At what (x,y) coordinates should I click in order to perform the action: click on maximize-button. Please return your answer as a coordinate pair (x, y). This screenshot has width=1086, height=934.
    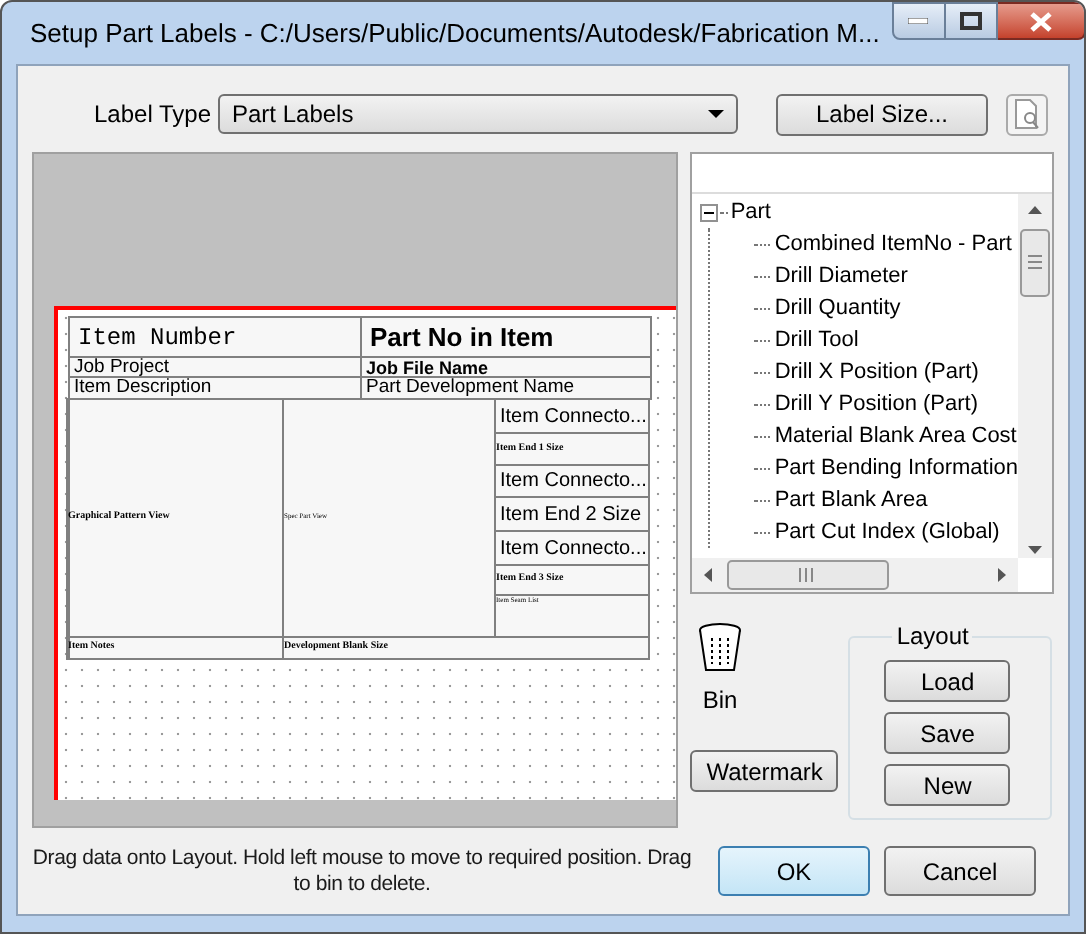
    Looking at the image, I should click on (971, 21).